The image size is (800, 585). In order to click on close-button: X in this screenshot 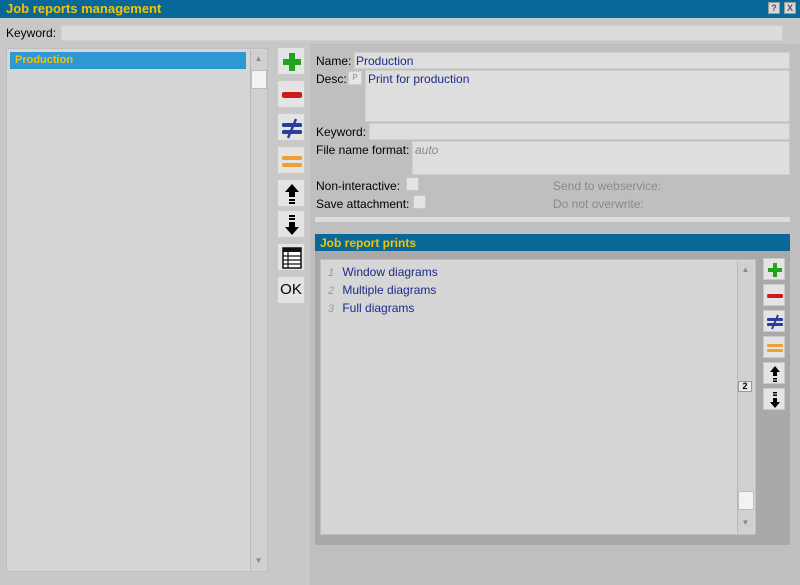, I will do `click(790, 8)`.